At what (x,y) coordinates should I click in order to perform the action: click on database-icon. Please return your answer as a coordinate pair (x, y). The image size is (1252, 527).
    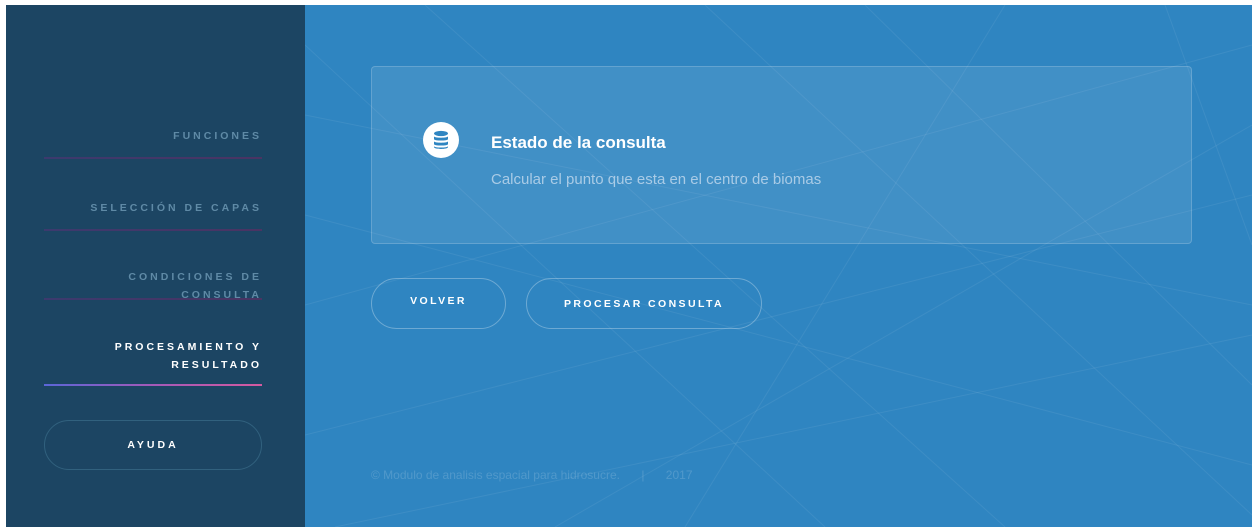
    Looking at the image, I should click on (441, 140).